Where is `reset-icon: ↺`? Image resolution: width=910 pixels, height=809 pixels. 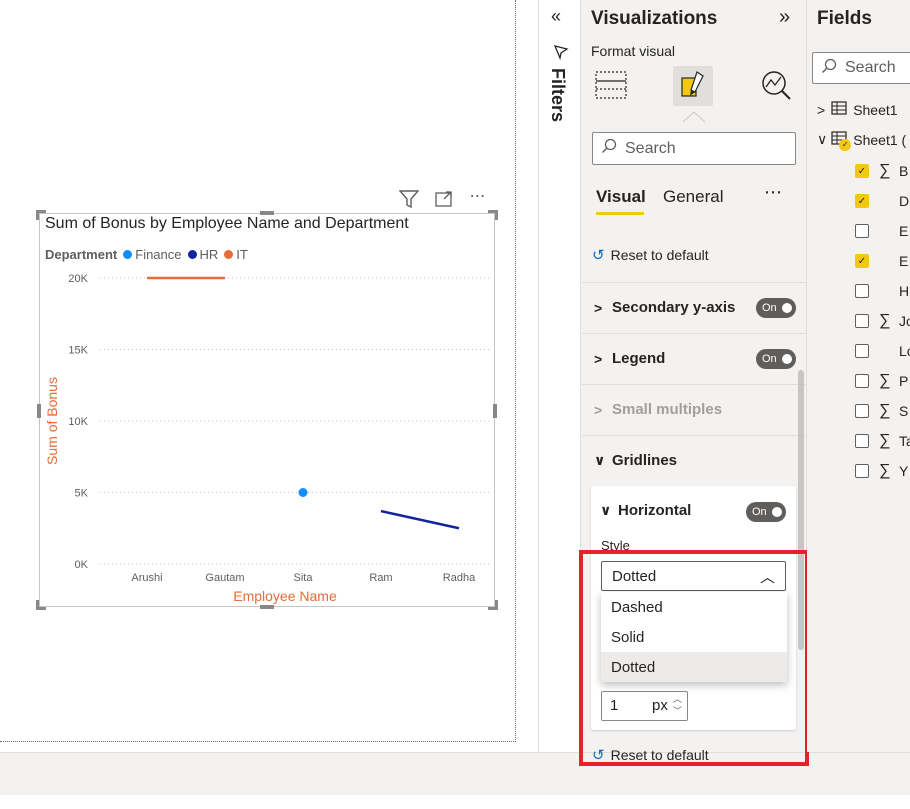 reset-icon: ↺ is located at coordinates (598, 255).